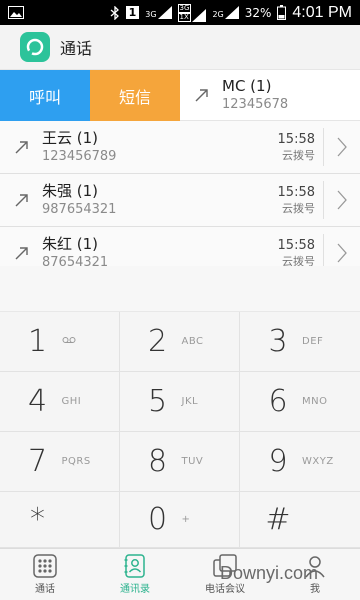  I want to click on key-digit: 9, so click(278, 461).